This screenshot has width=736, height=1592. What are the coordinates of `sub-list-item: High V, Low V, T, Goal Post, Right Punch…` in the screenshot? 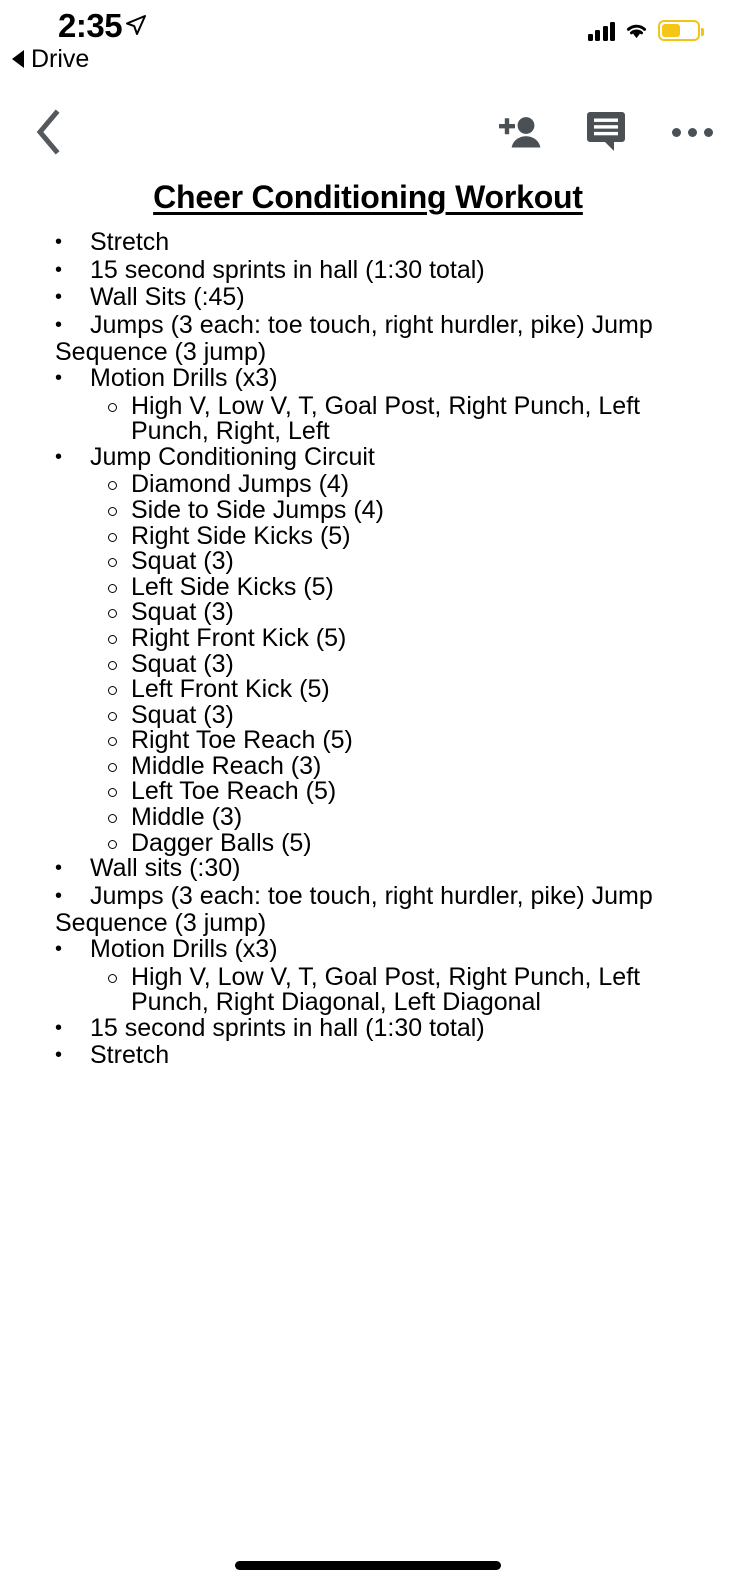 It's located at (368, 989).